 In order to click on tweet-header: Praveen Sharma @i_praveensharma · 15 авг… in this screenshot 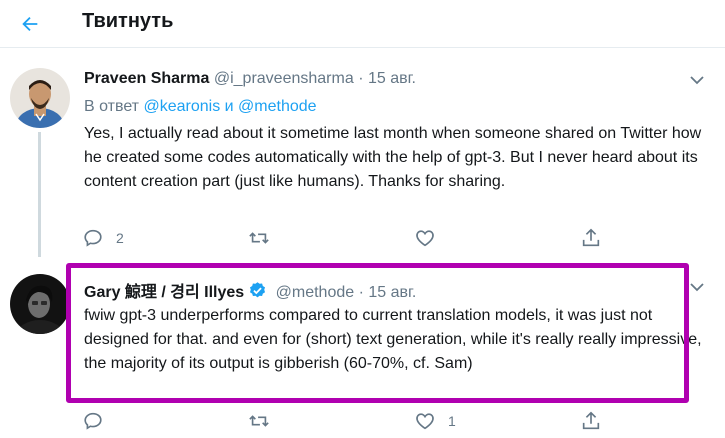, I will do `click(250, 79)`.